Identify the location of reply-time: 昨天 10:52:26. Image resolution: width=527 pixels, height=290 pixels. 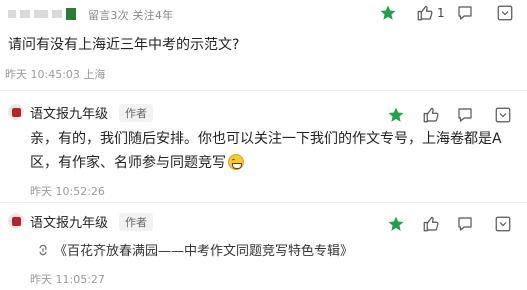
(67, 191).